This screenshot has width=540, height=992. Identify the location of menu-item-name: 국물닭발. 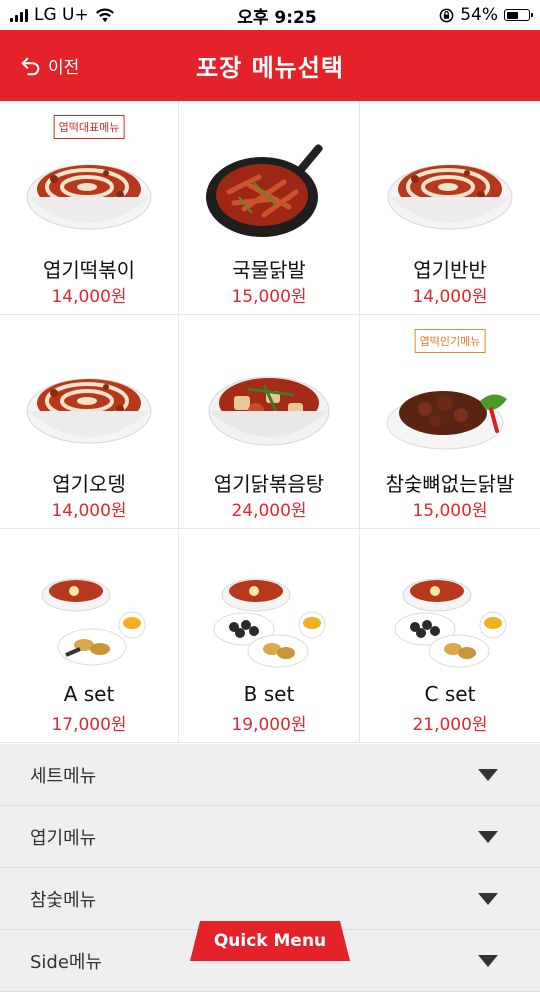
(269, 270).